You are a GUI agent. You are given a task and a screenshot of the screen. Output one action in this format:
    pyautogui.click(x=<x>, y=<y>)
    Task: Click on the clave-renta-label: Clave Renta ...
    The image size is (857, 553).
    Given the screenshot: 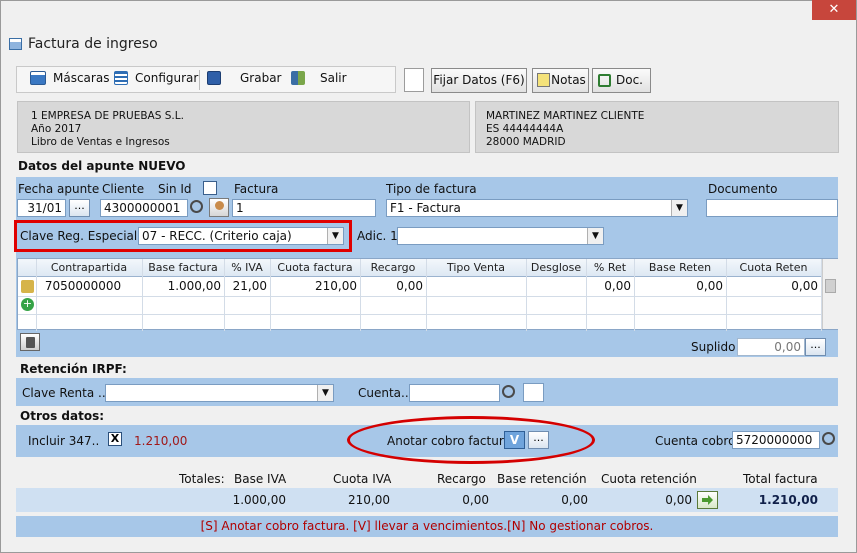 What is the action you would take?
    pyautogui.click(x=65, y=393)
    